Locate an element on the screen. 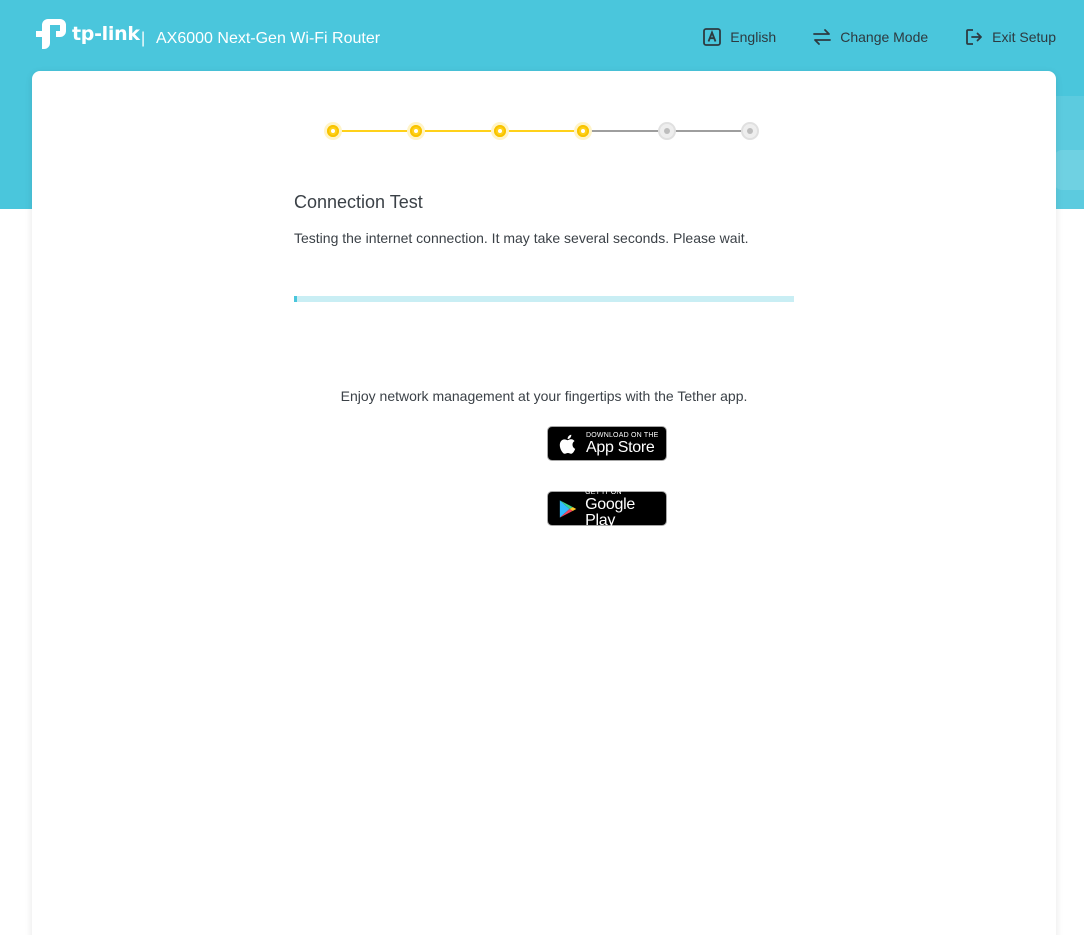 The height and width of the screenshot is (935, 1084). language-button: English is located at coordinates (739, 37).